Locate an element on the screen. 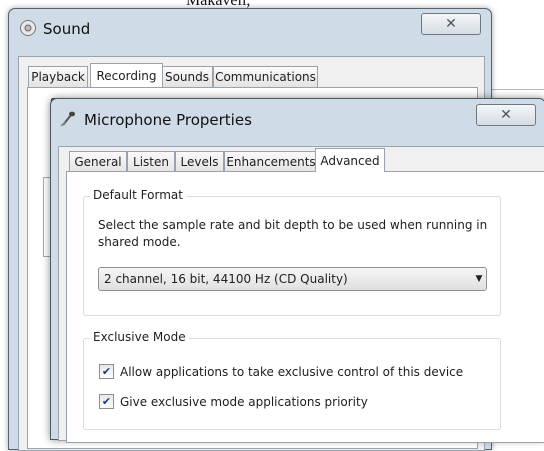 The image size is (544, 451). tab-recording: Recording is located at coordinates (126, 75).